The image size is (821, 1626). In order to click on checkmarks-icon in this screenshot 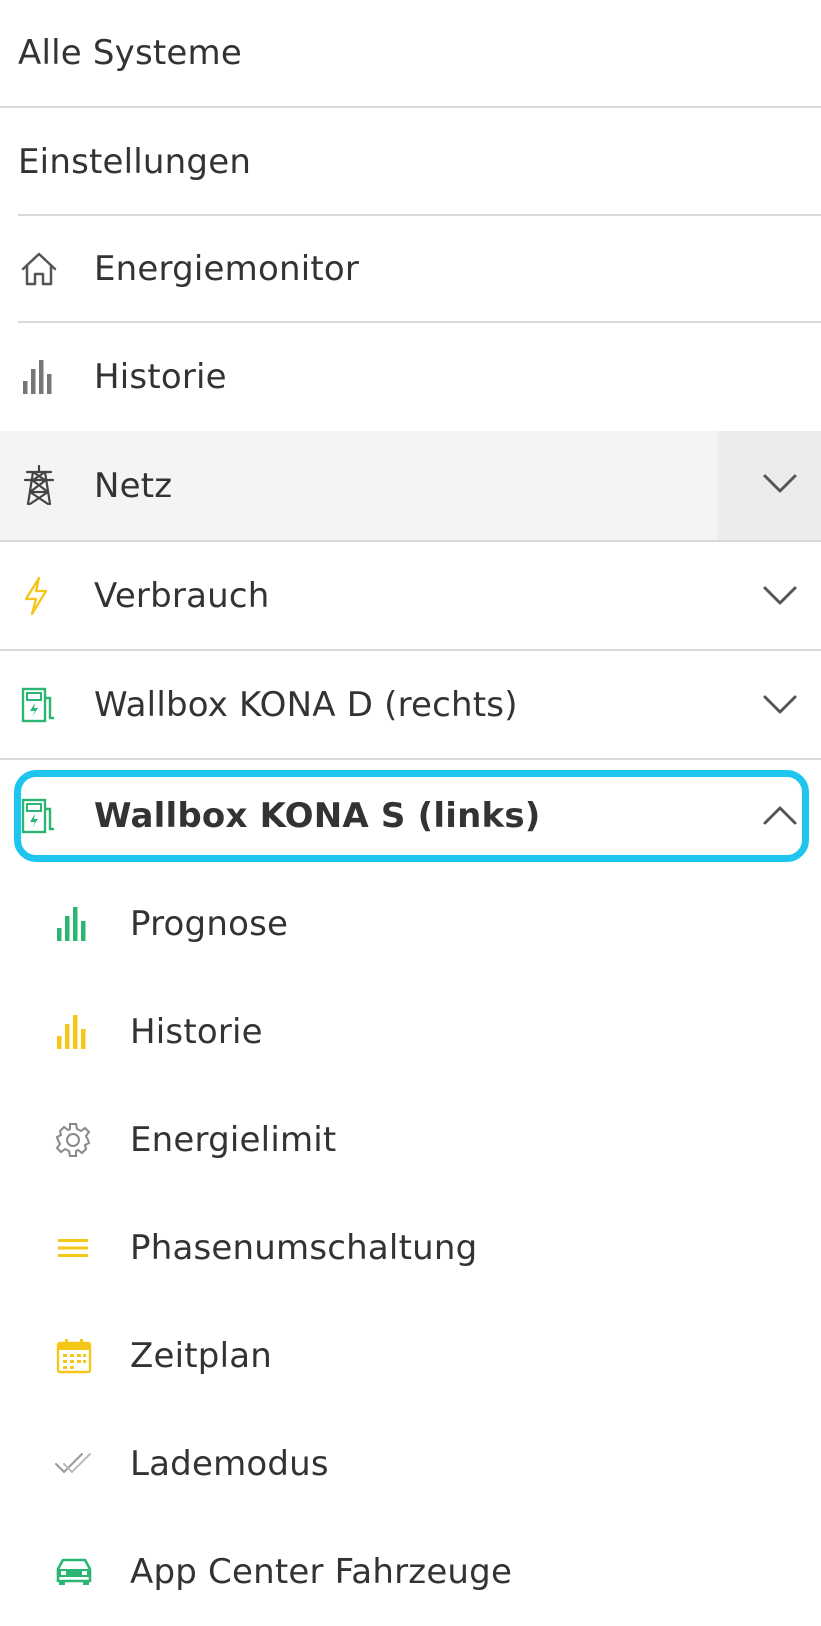, I will do `click(73, 1463)`.